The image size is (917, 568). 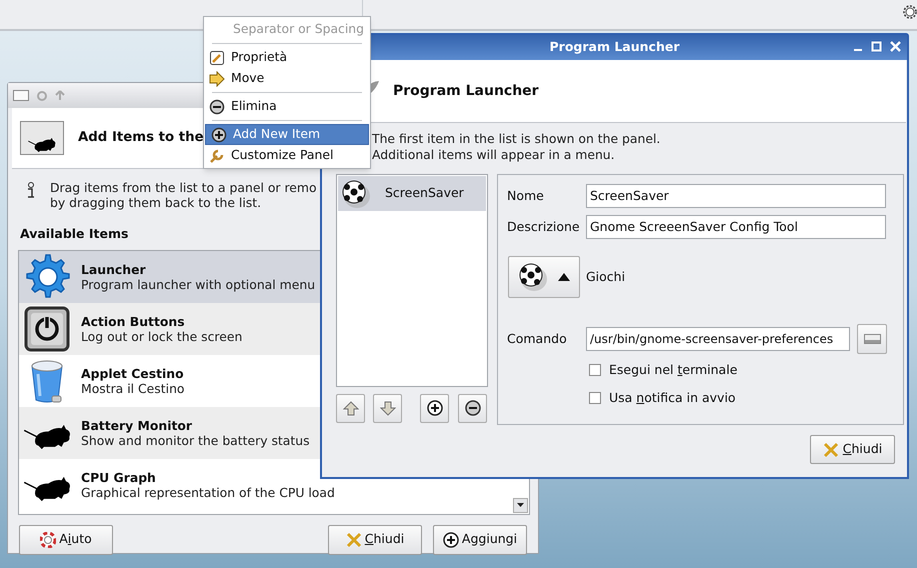 What do you see at coordinates (895, 46) in the screenshot?
I see `close-icon` at bounding box center [895, 46].